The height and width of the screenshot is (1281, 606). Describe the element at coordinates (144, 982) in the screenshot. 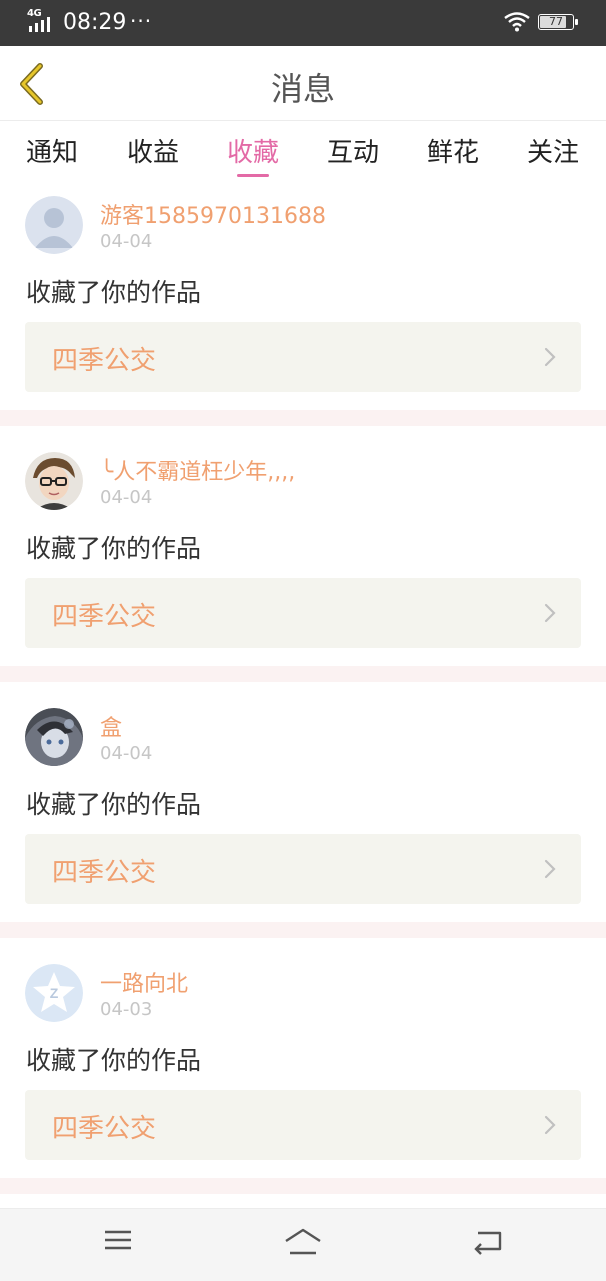

I see `username: 一路向北` at that location.